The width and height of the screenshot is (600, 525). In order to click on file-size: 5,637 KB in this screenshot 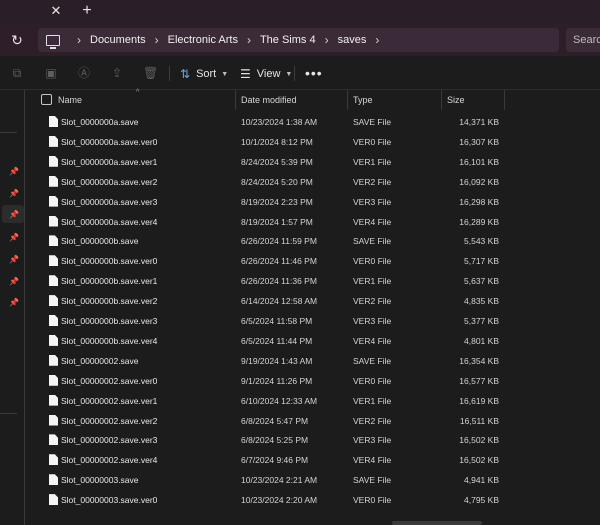, I will do `click(481, 281)`.